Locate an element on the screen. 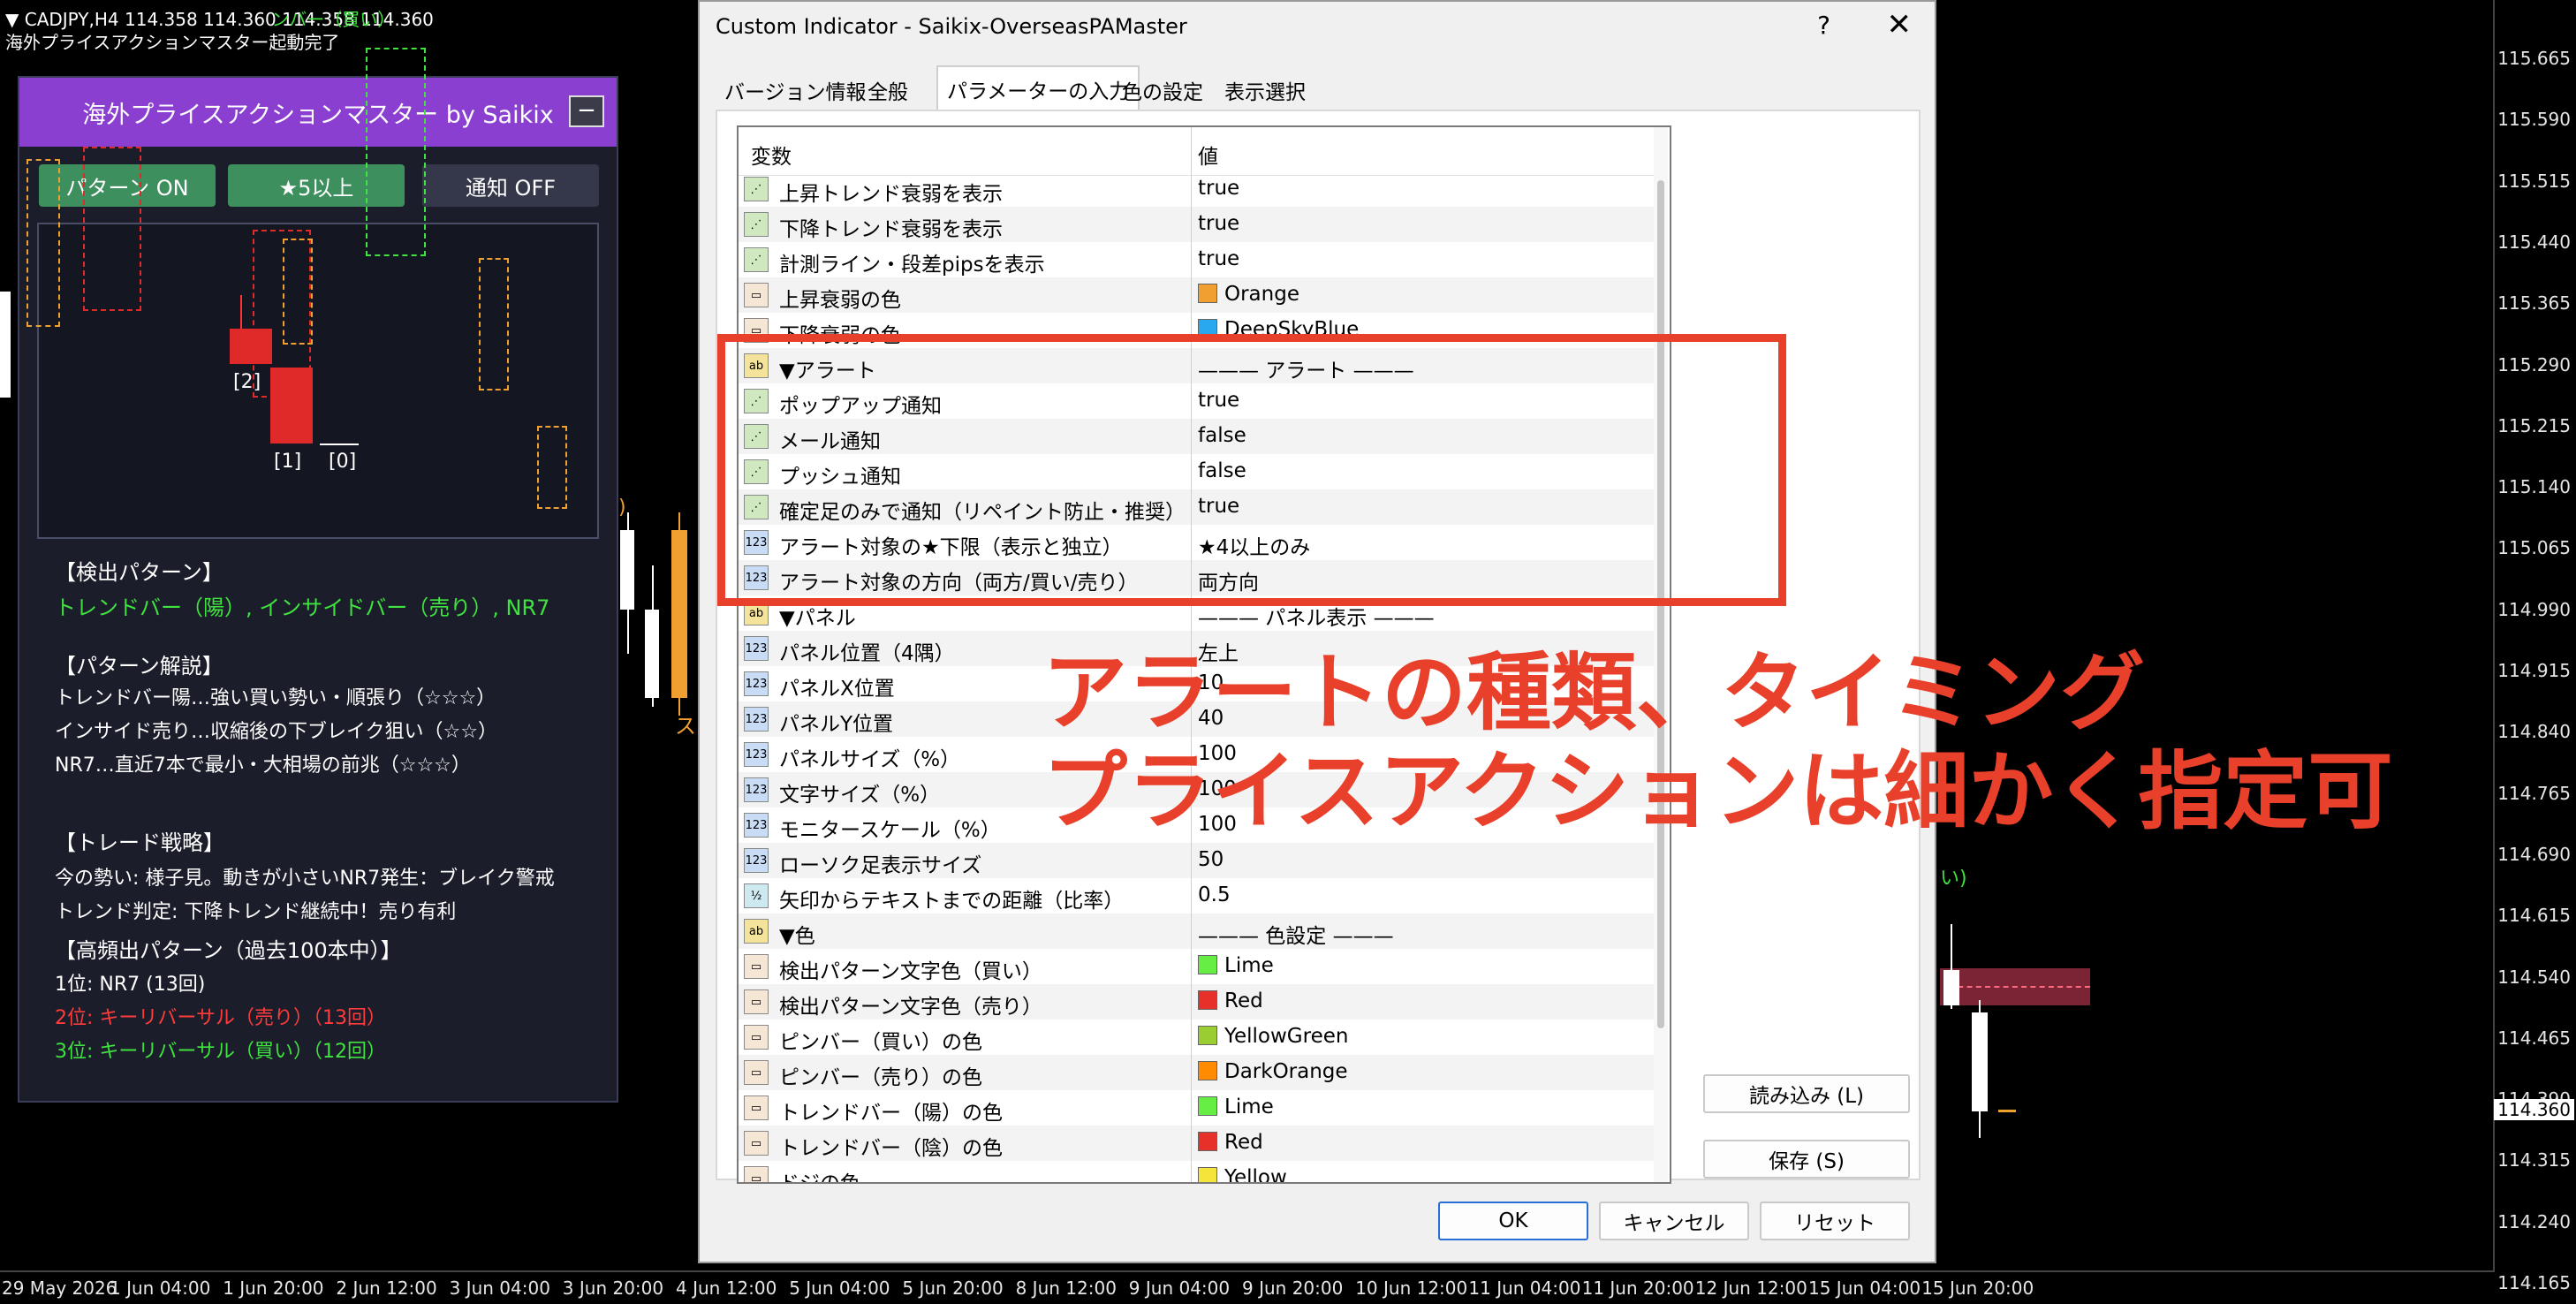 This screenshot has width=2576, height=1304. parameter-row: ½ 矢印からテキストまでの距離（比率） 0.5 is located at coordinates (1198, 896).